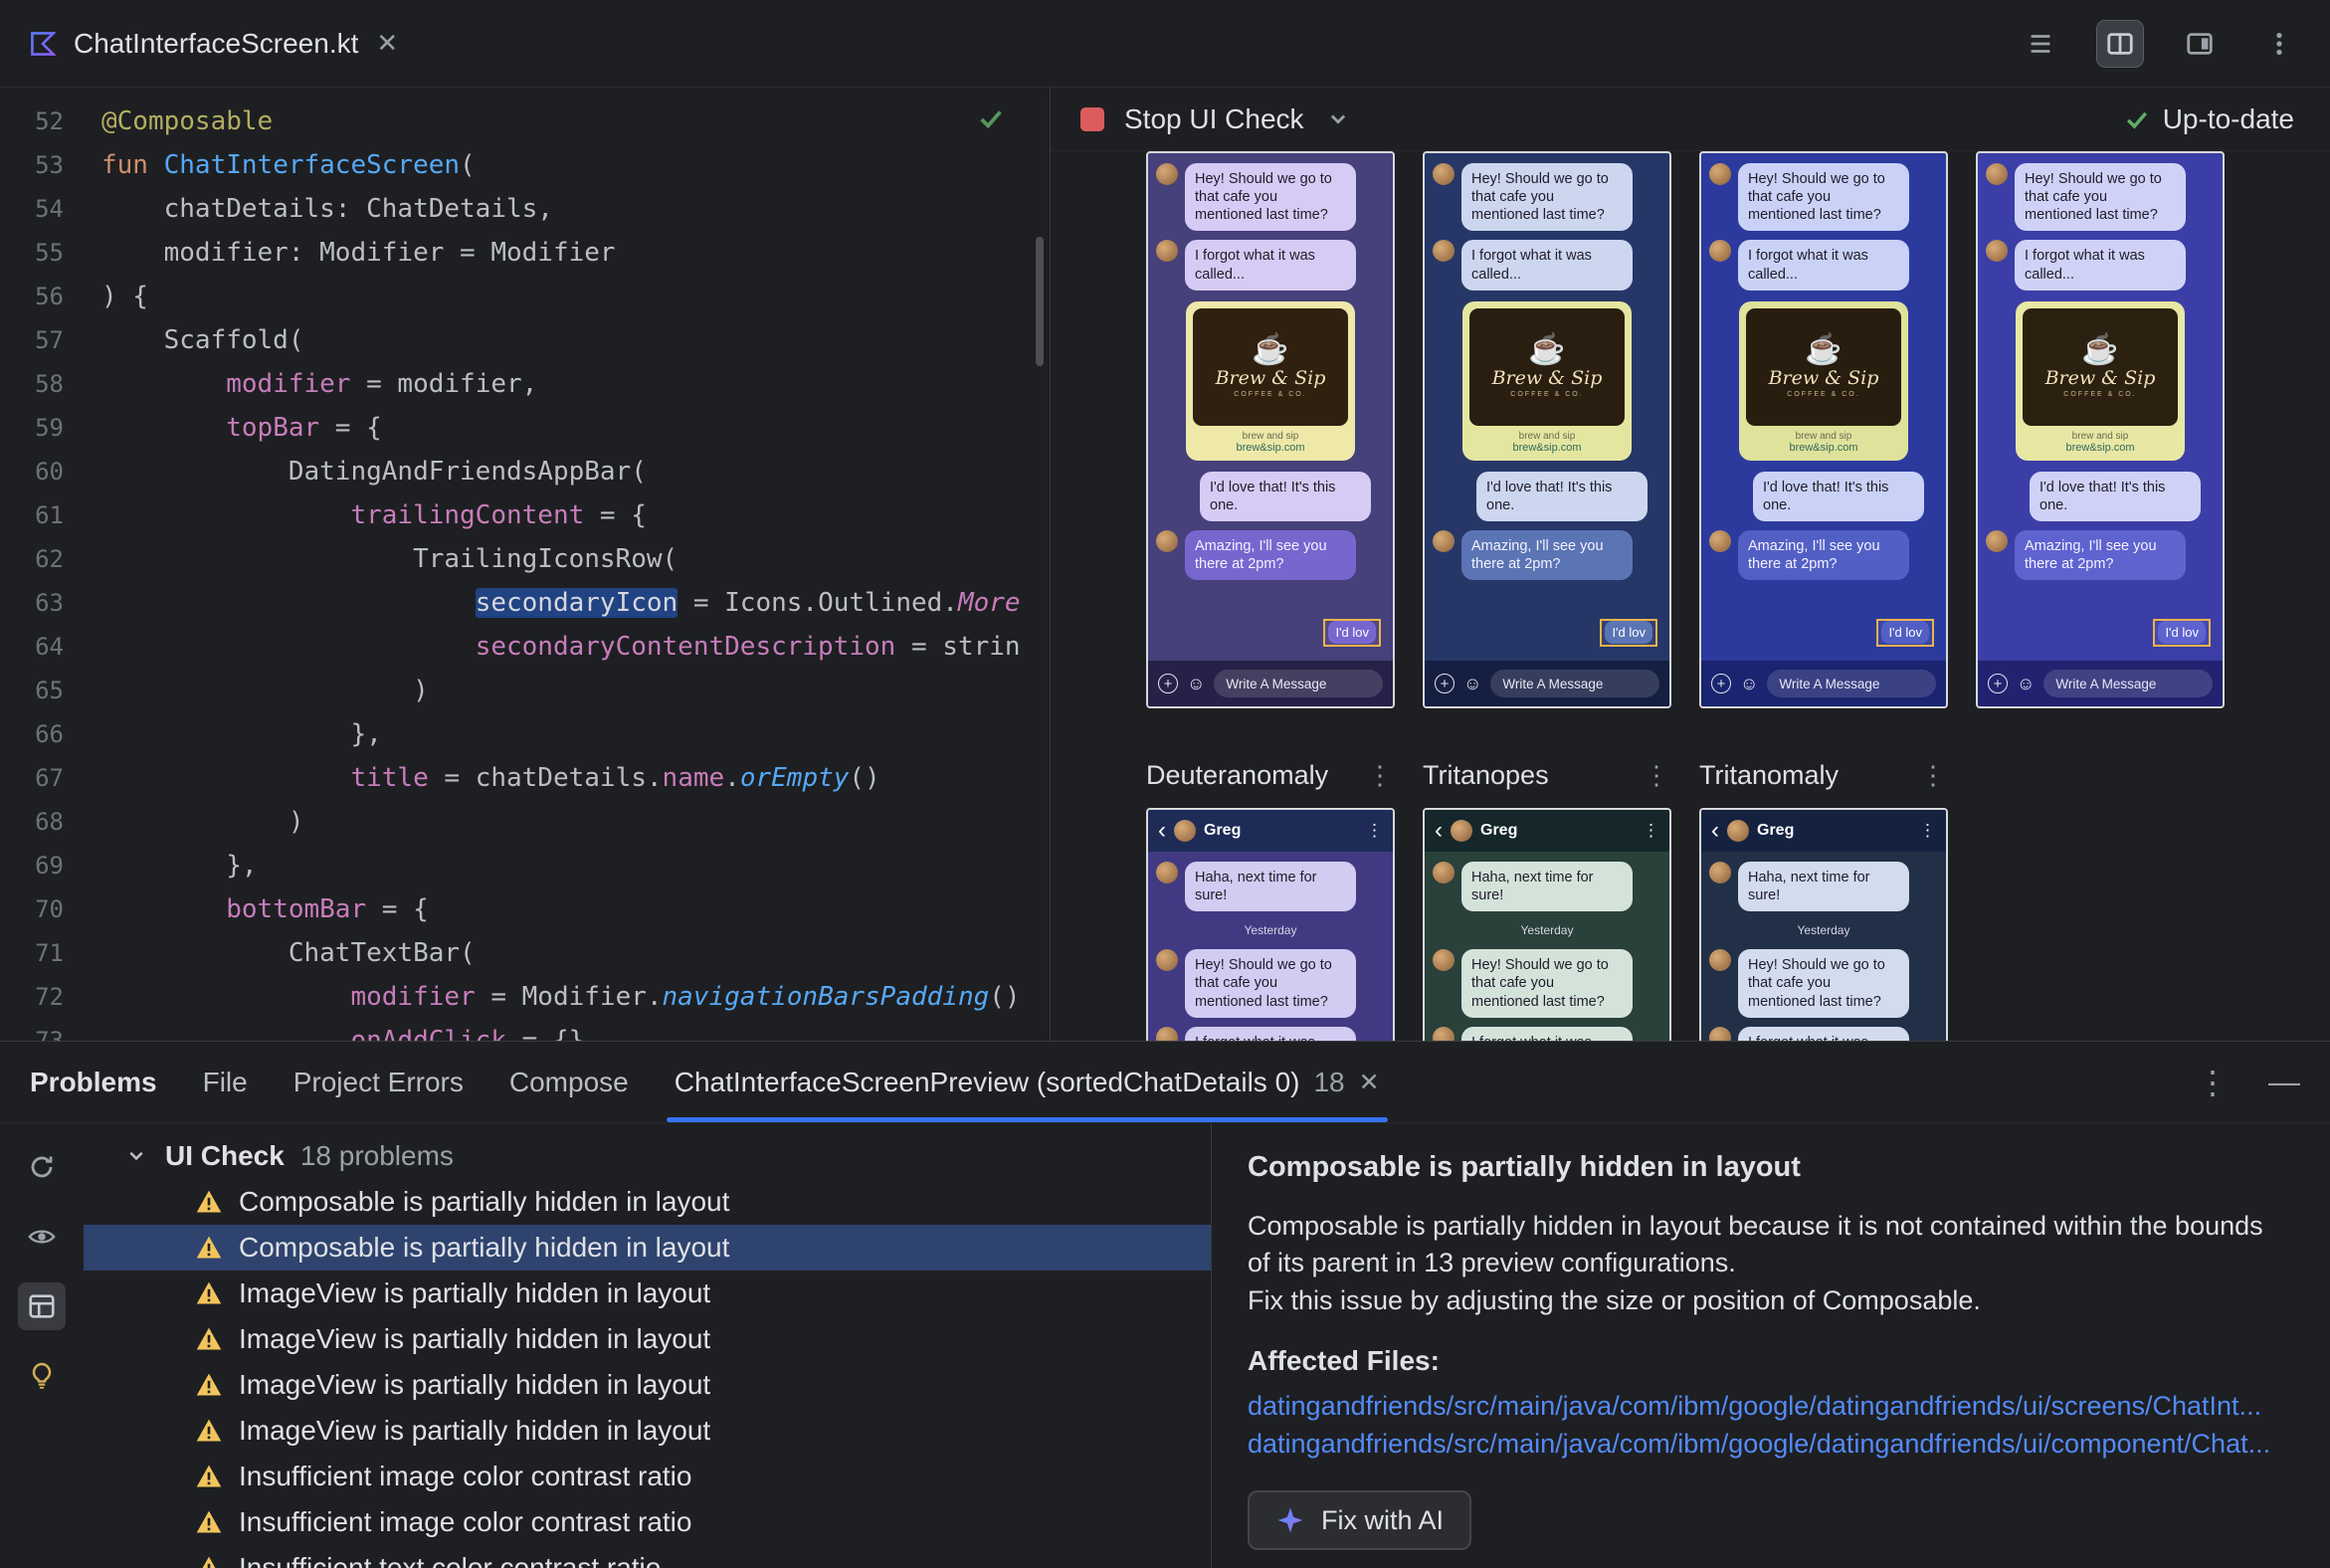 The image size is (2330, 1568). Describe the element at coordinates (2120, 43) in the screenshot. I see `split-editor-icon` at that location.